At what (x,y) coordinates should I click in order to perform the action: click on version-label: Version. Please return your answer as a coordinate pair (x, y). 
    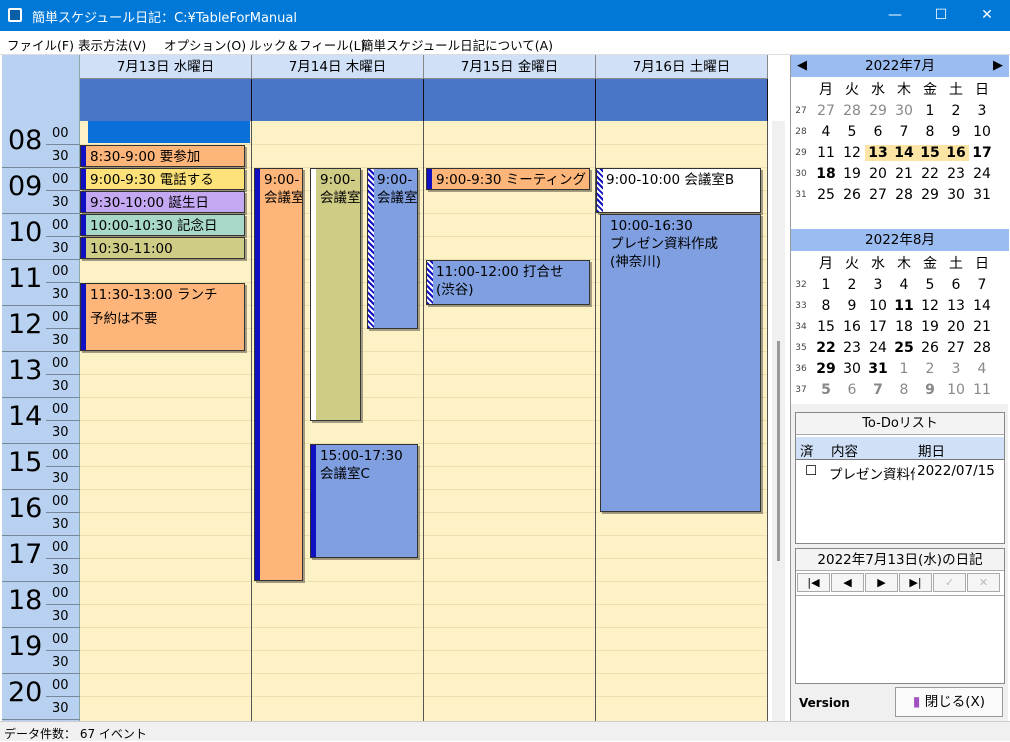
    Looking at the image, I should click on (824, 703).